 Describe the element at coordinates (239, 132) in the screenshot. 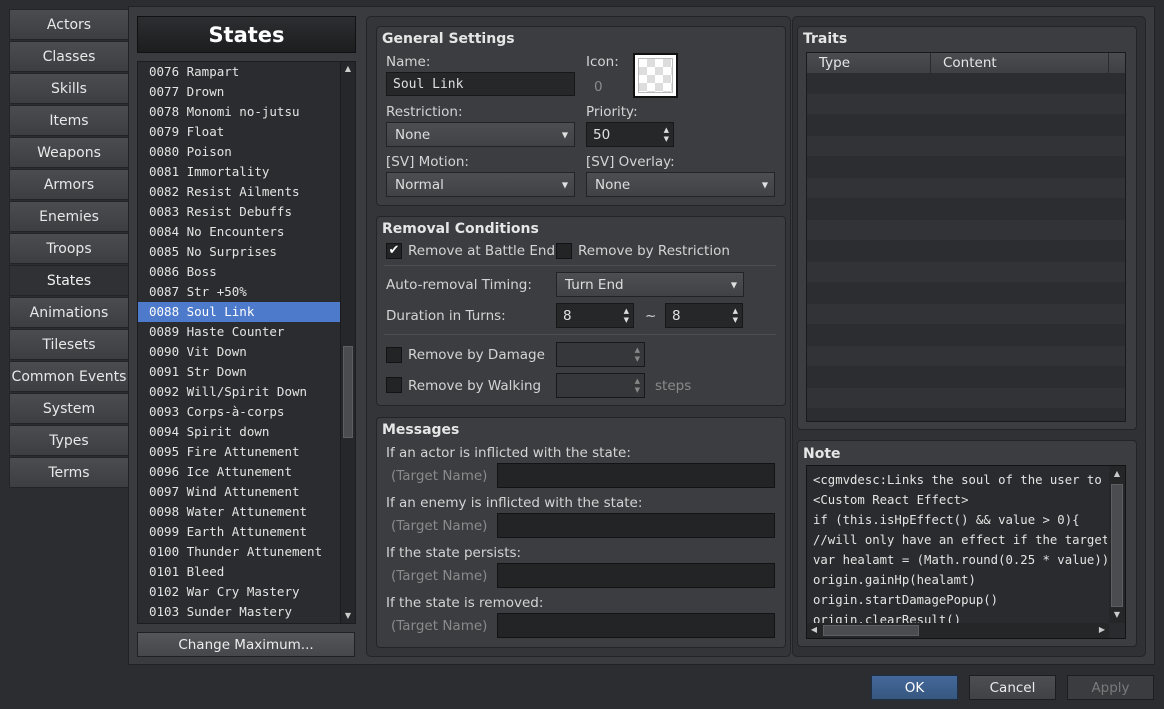

I see `list-item: 0079 Float` at that location.